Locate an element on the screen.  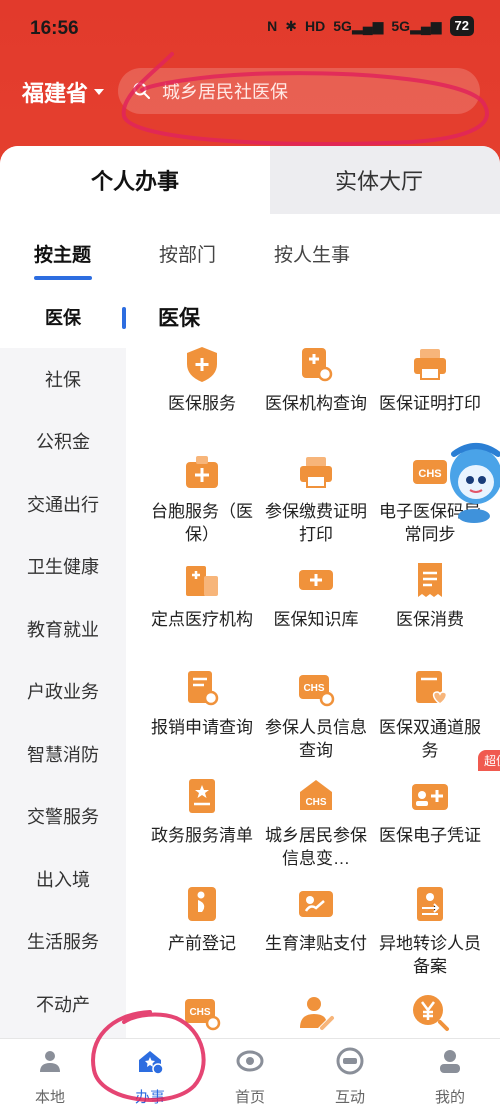
service-item: 医保双通道服务 is located at coordinates (430, 715).